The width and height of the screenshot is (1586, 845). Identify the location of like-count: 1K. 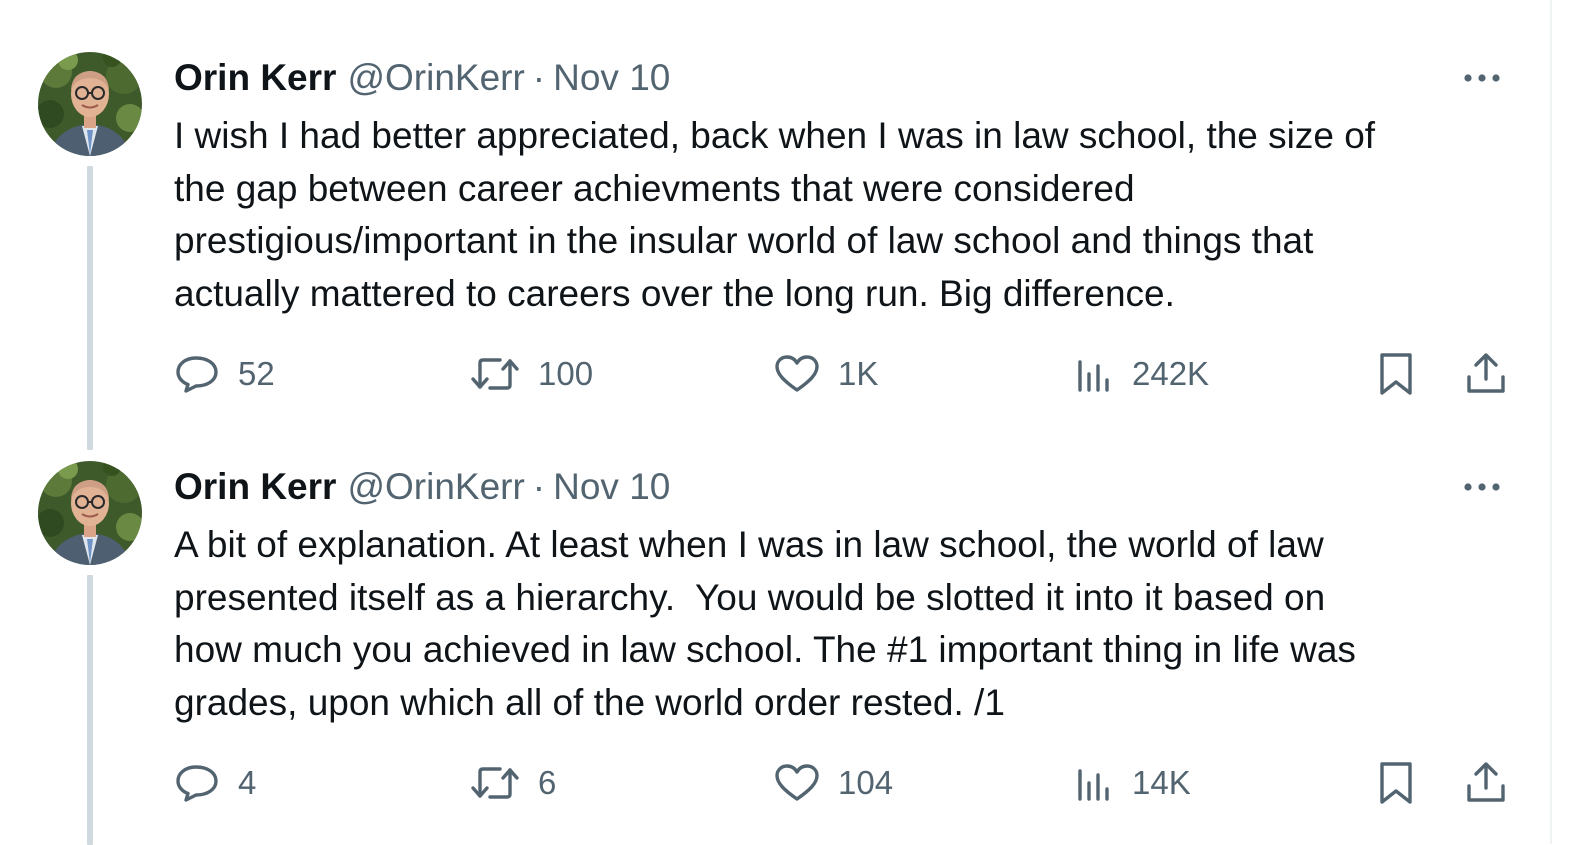
(858, 373).